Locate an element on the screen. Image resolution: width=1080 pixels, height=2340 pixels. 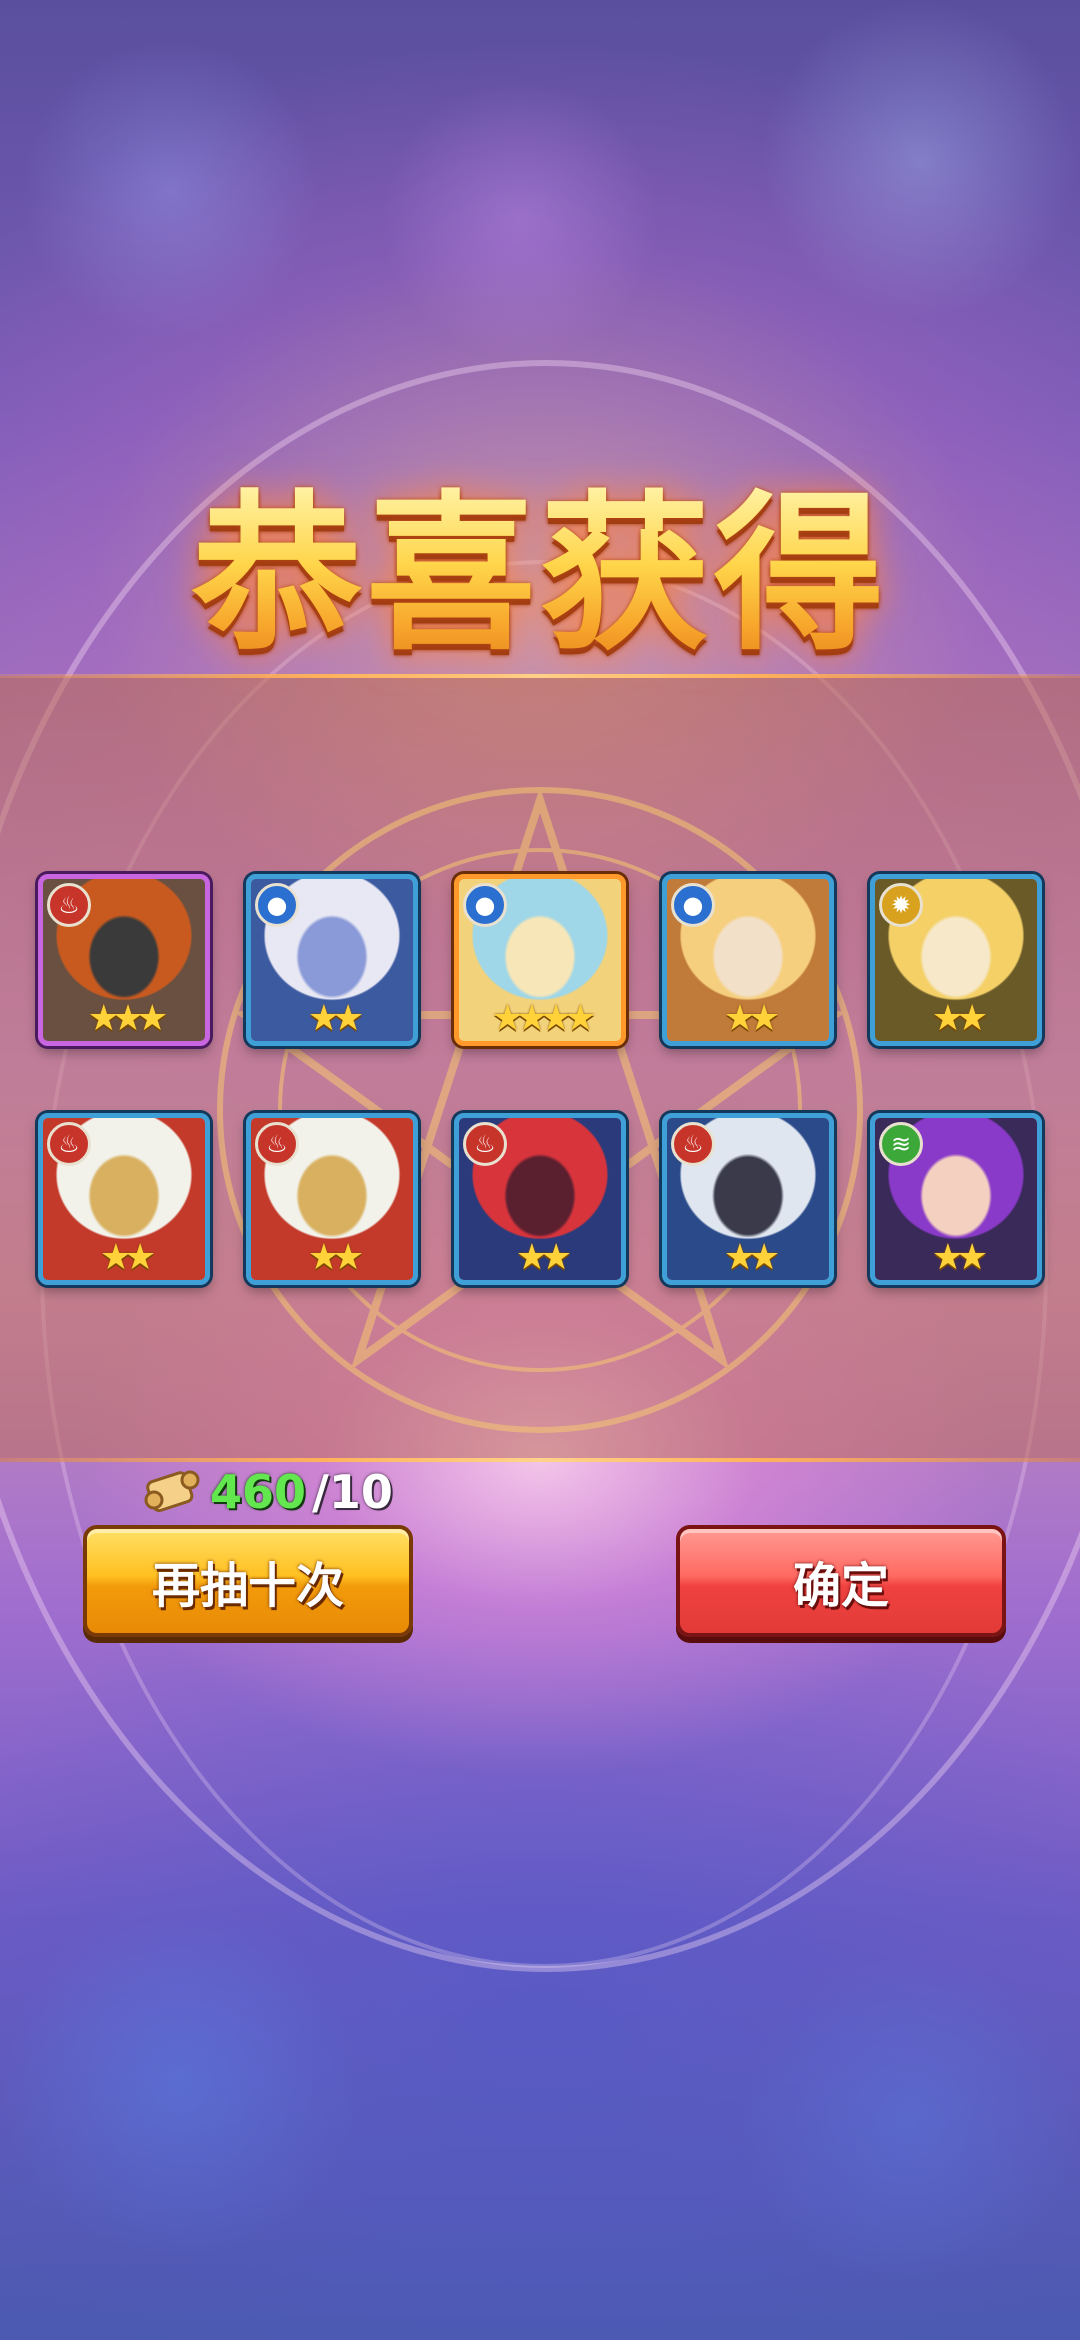
hero-card-old-sage-2: ♨ ★★ is located at coordinates (332, 1199).